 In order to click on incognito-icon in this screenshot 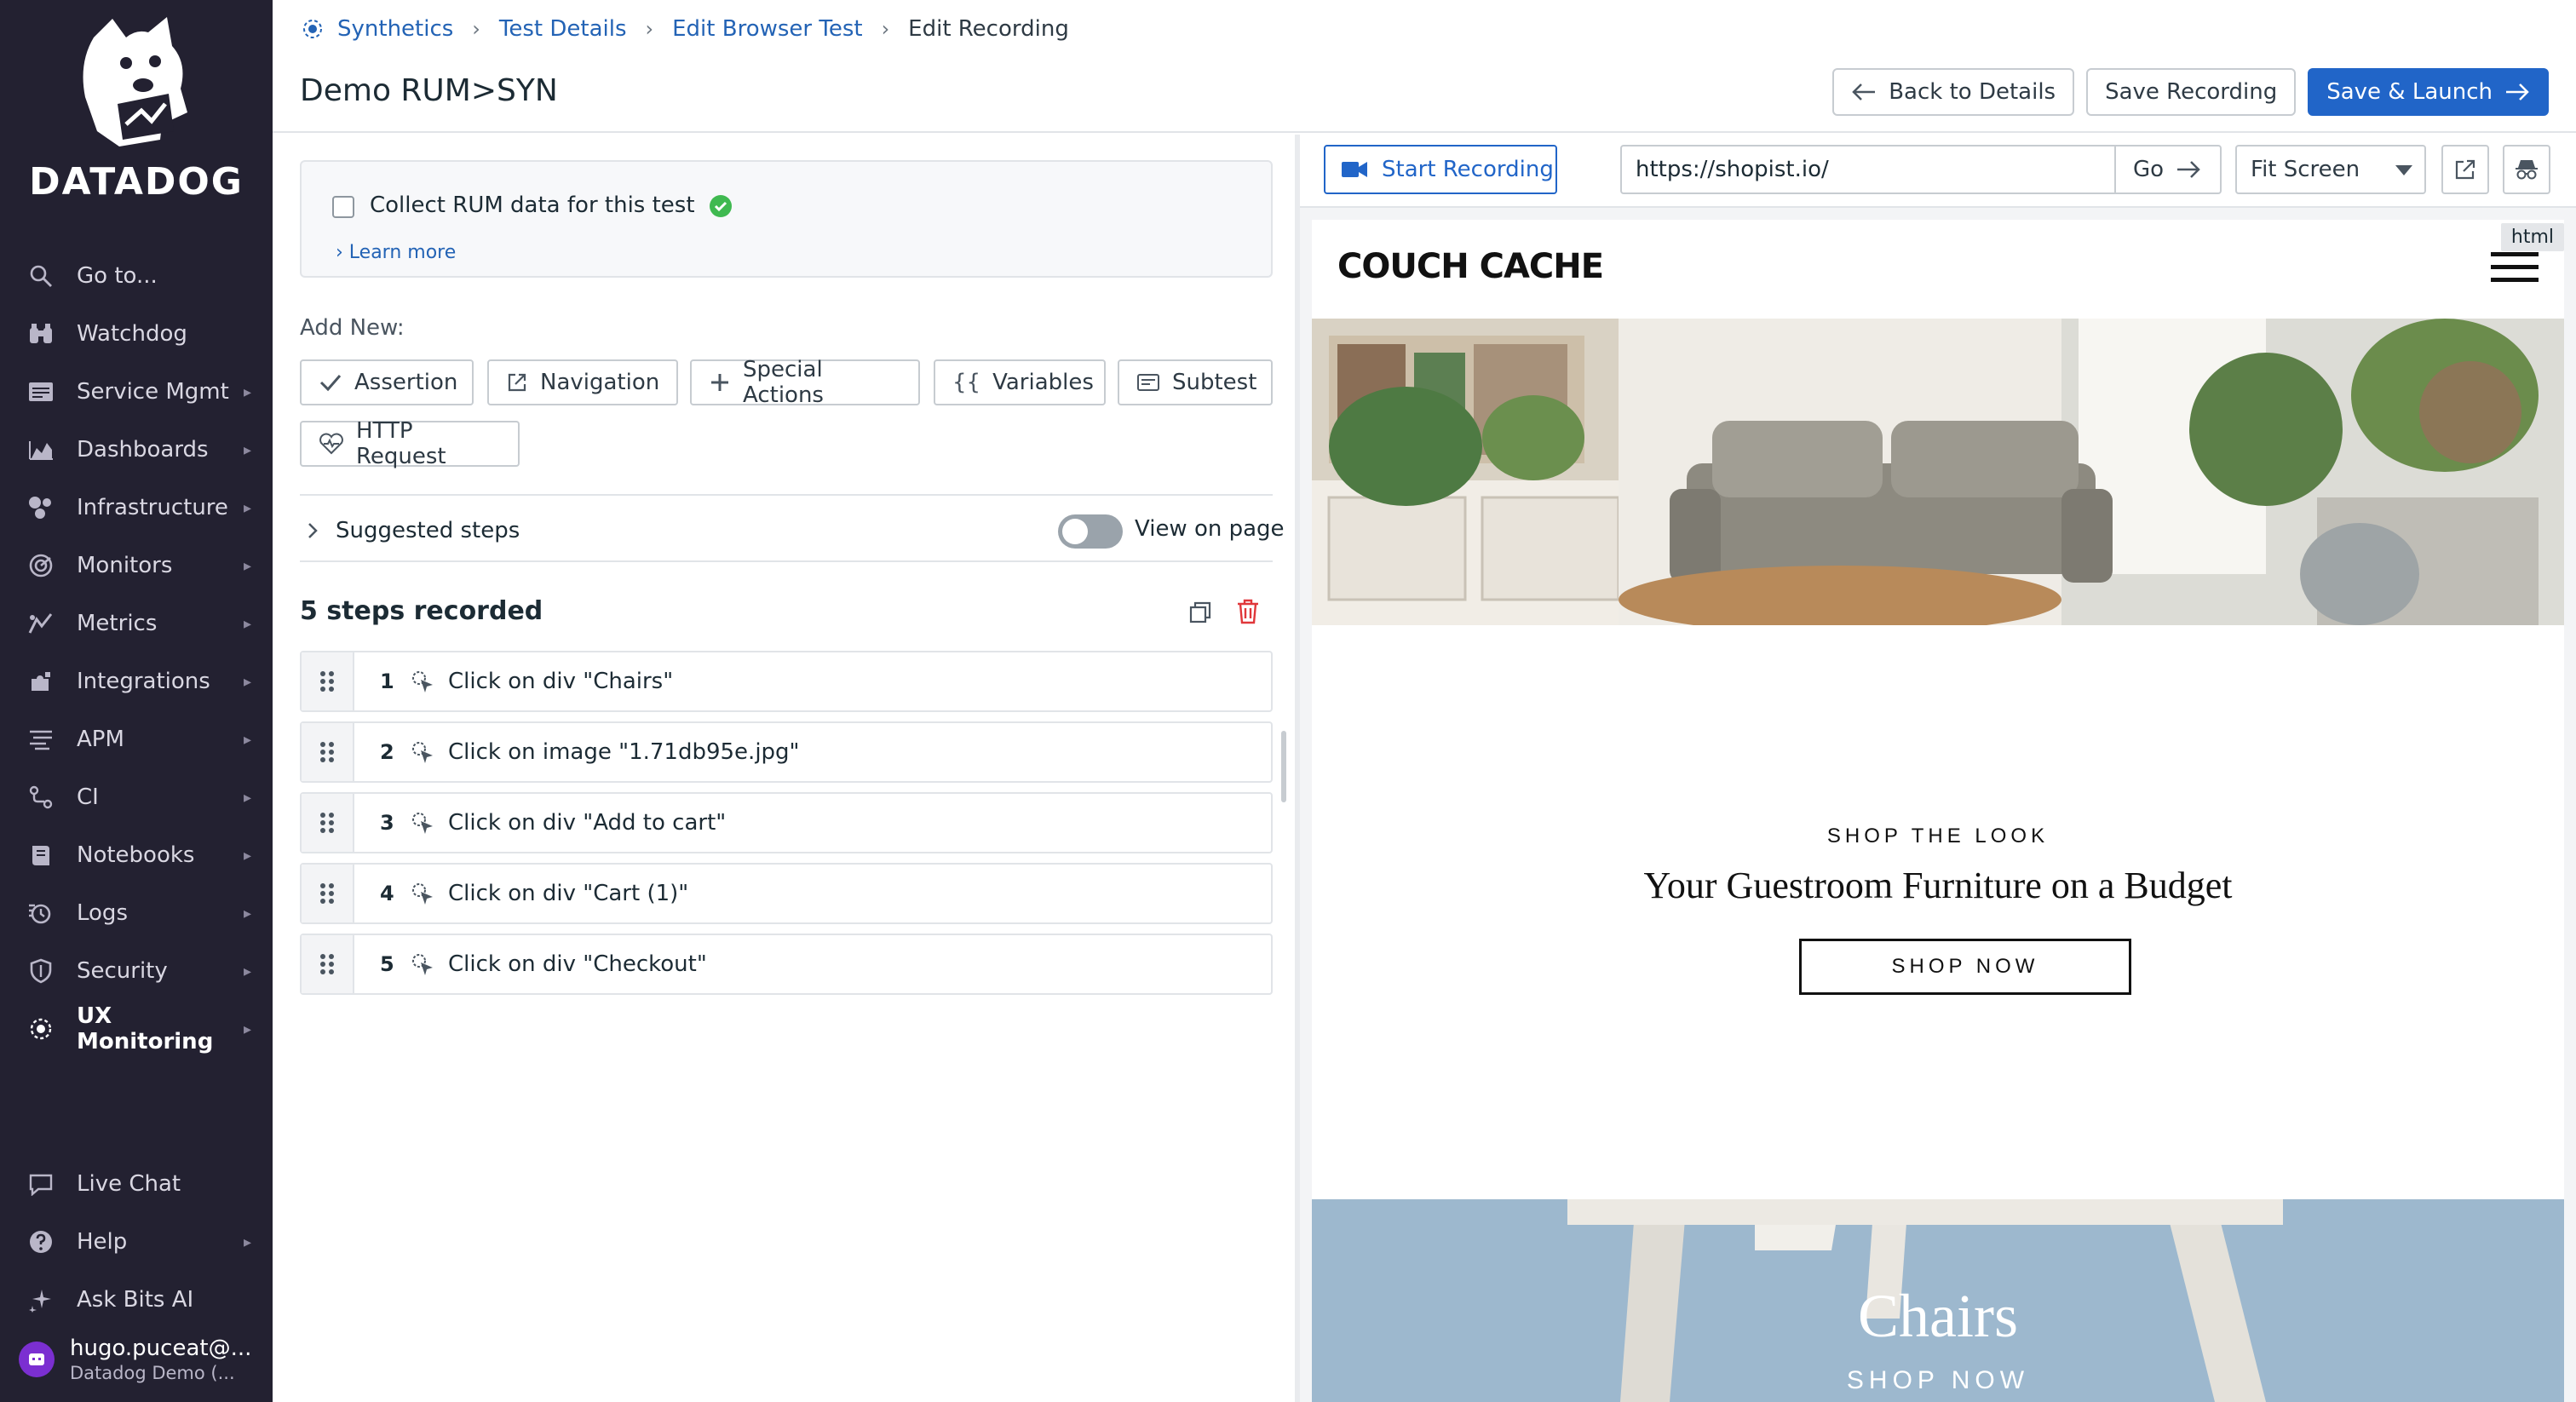, I will do `click(2527, 169)`.